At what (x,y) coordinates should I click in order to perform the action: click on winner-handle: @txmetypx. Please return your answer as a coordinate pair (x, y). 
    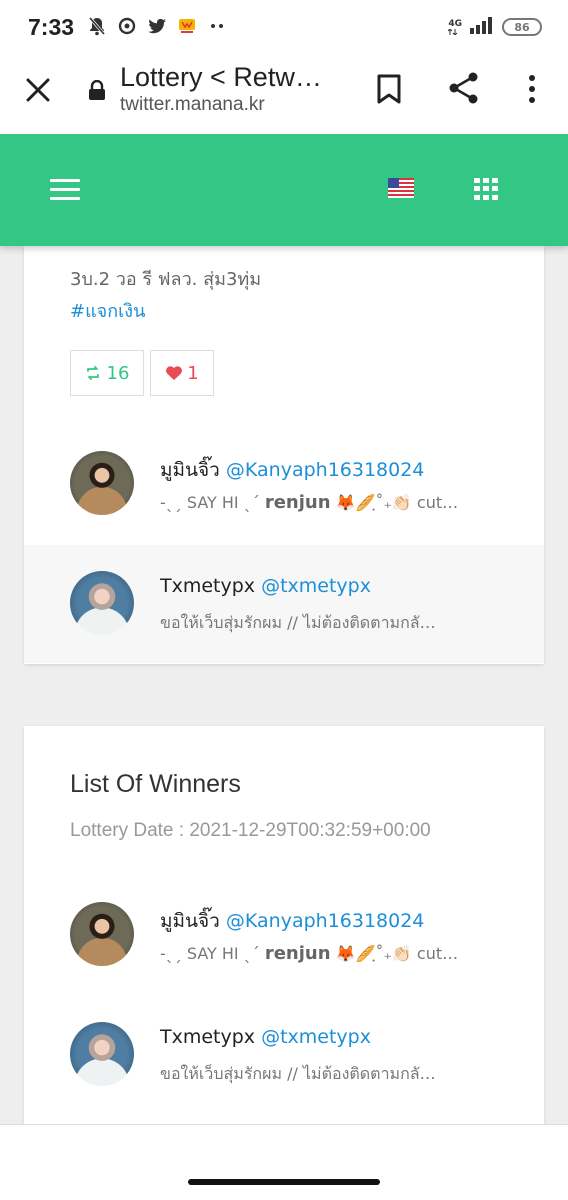
    Looking at the image, I should click on (316, 1037).